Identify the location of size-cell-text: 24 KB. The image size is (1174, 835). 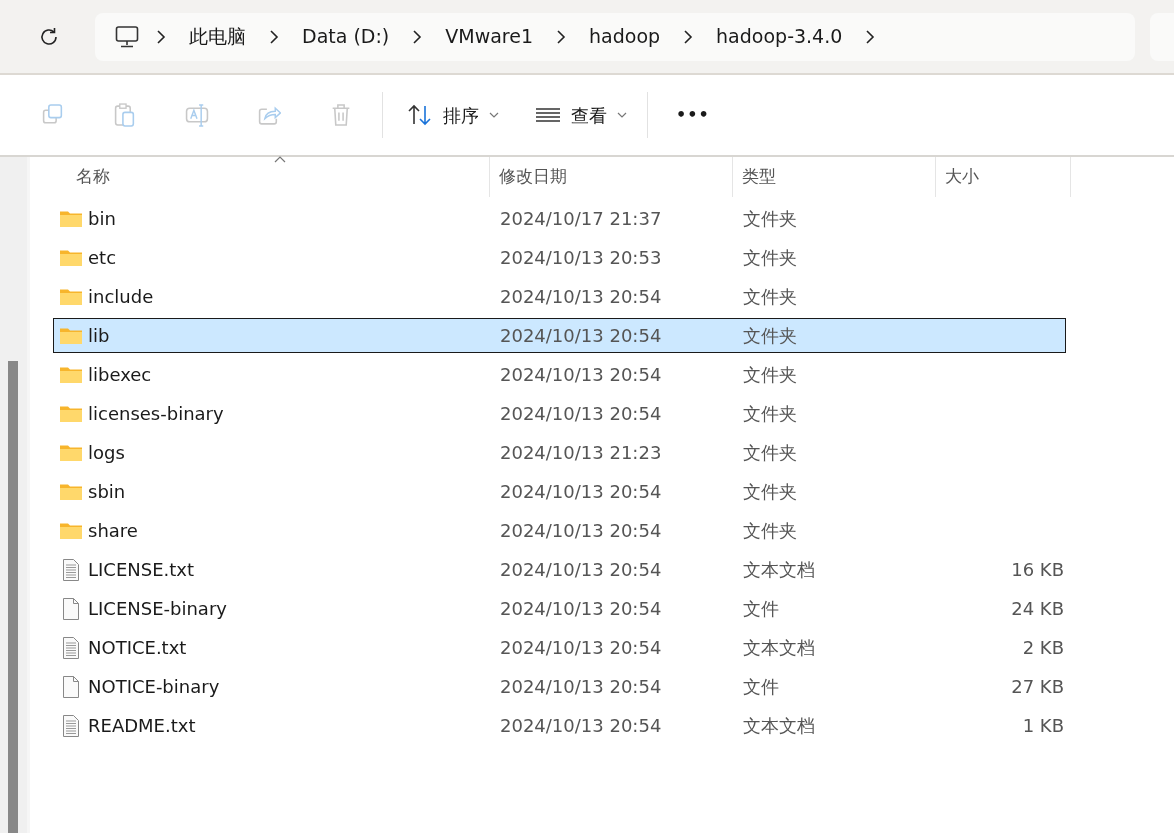
(1037, 609).